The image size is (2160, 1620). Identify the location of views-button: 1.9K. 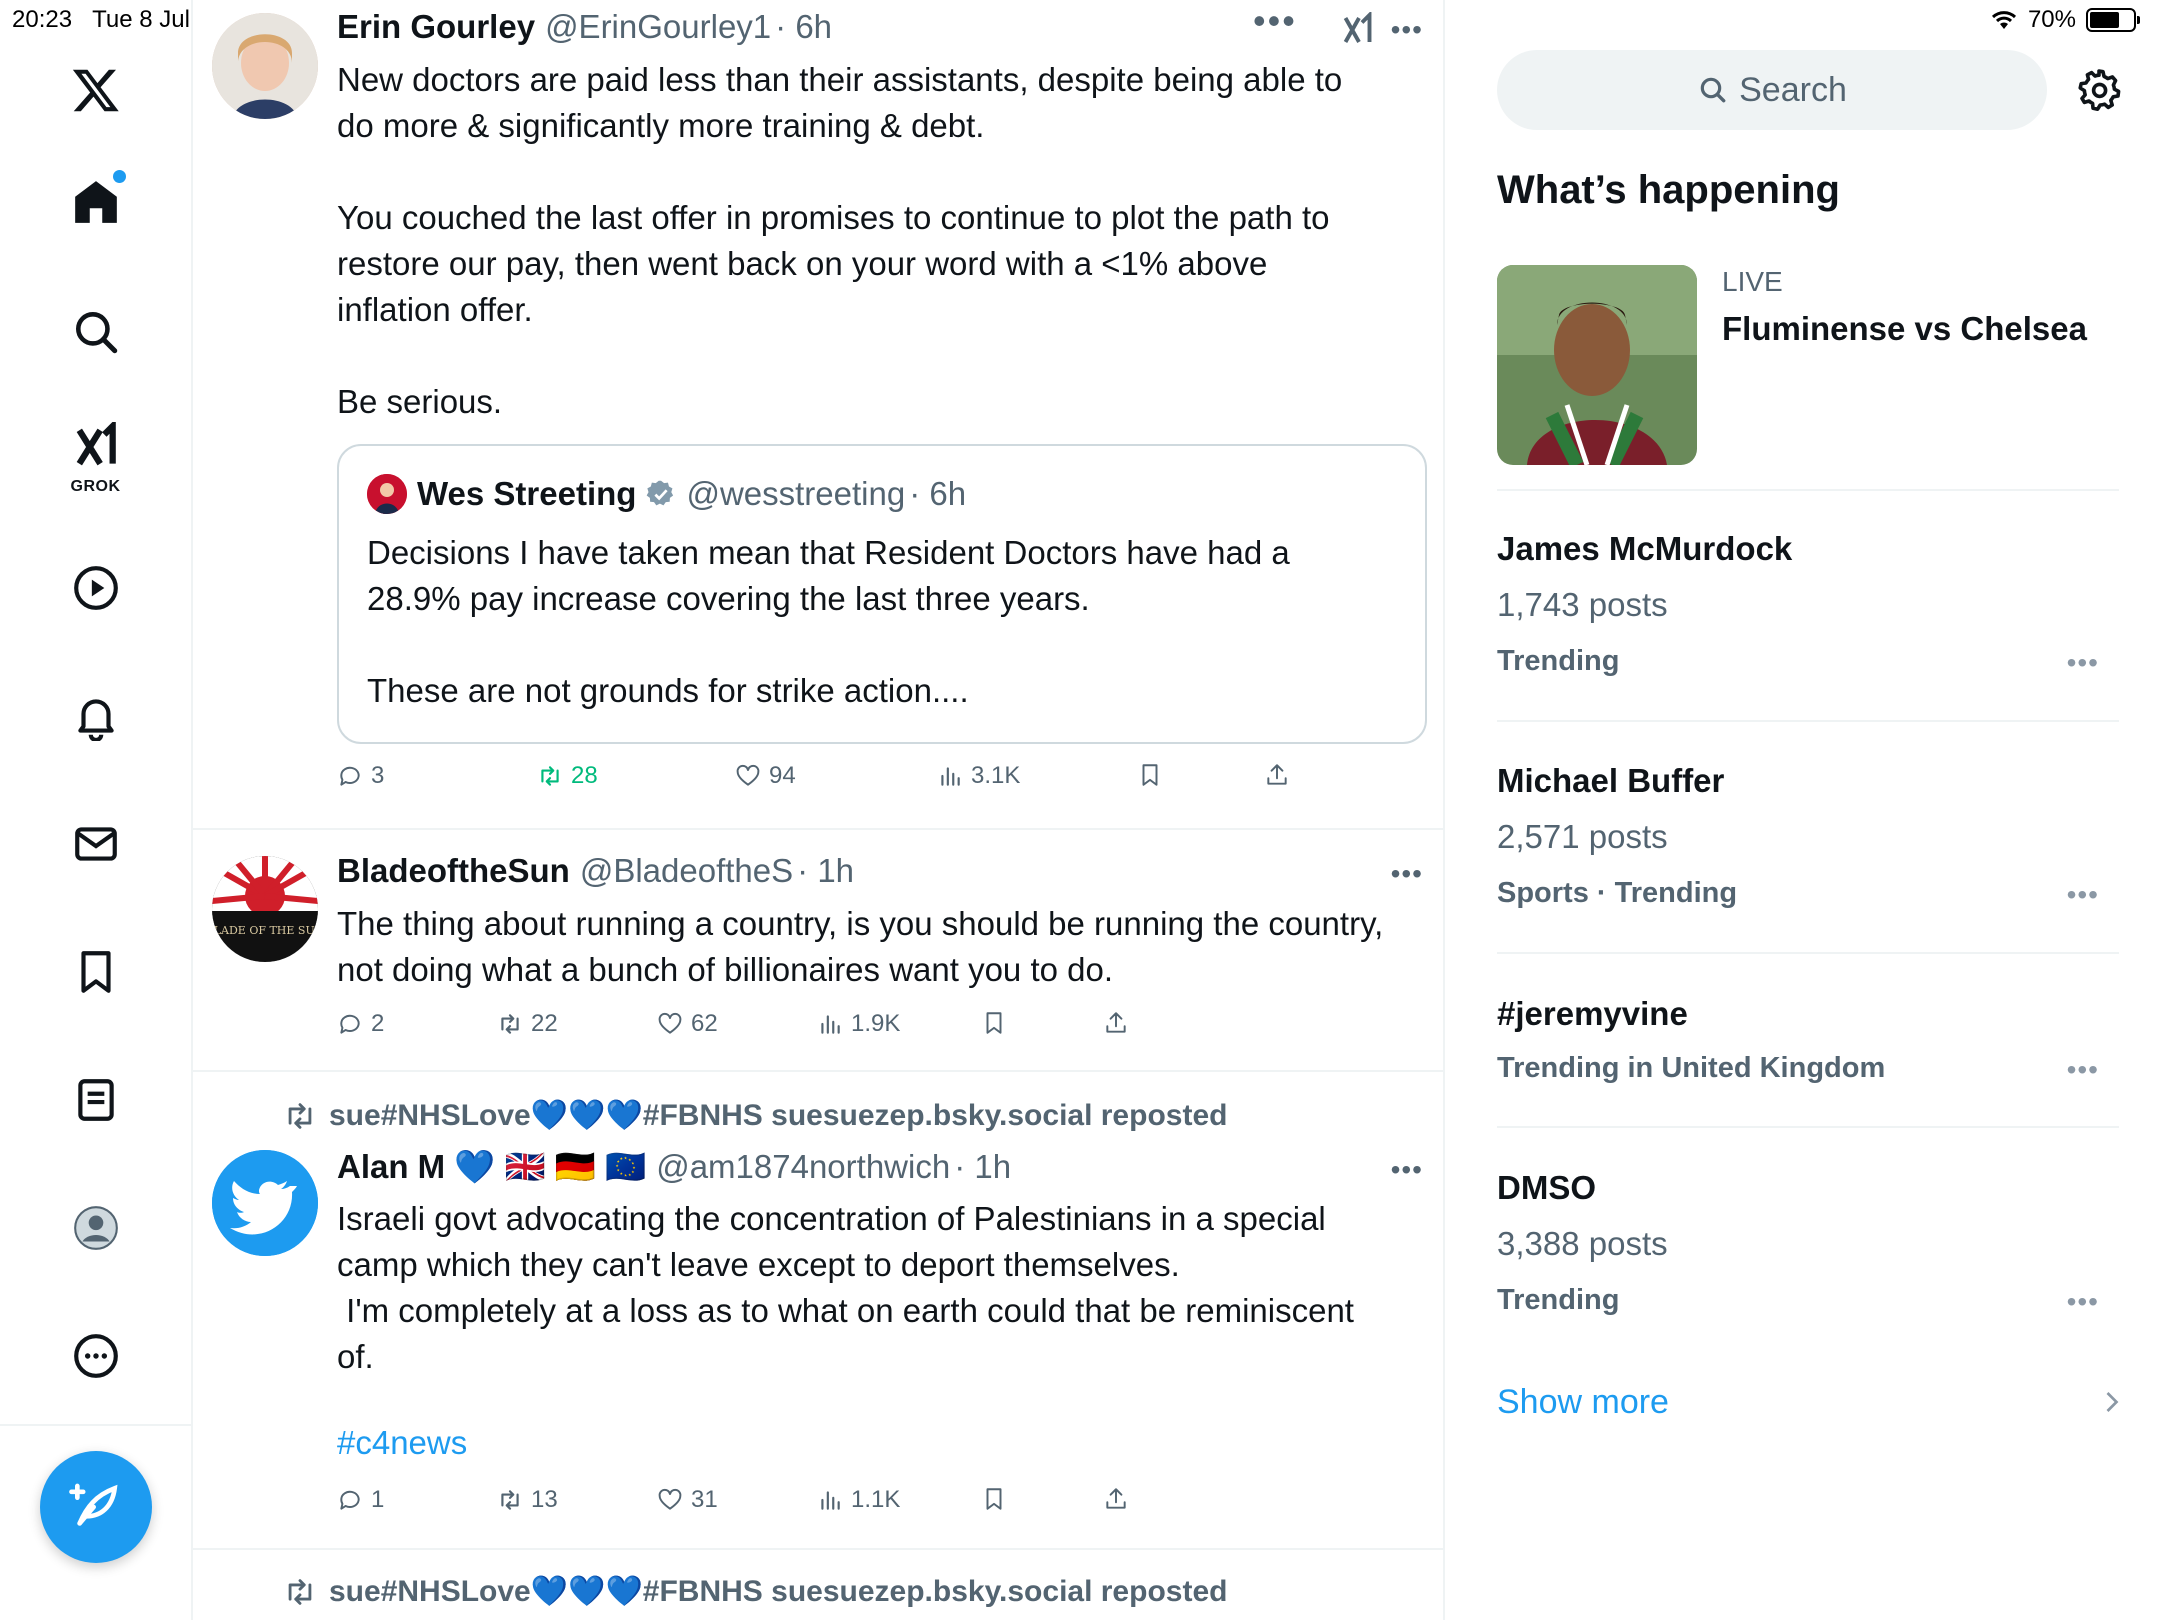
(858, 1024).